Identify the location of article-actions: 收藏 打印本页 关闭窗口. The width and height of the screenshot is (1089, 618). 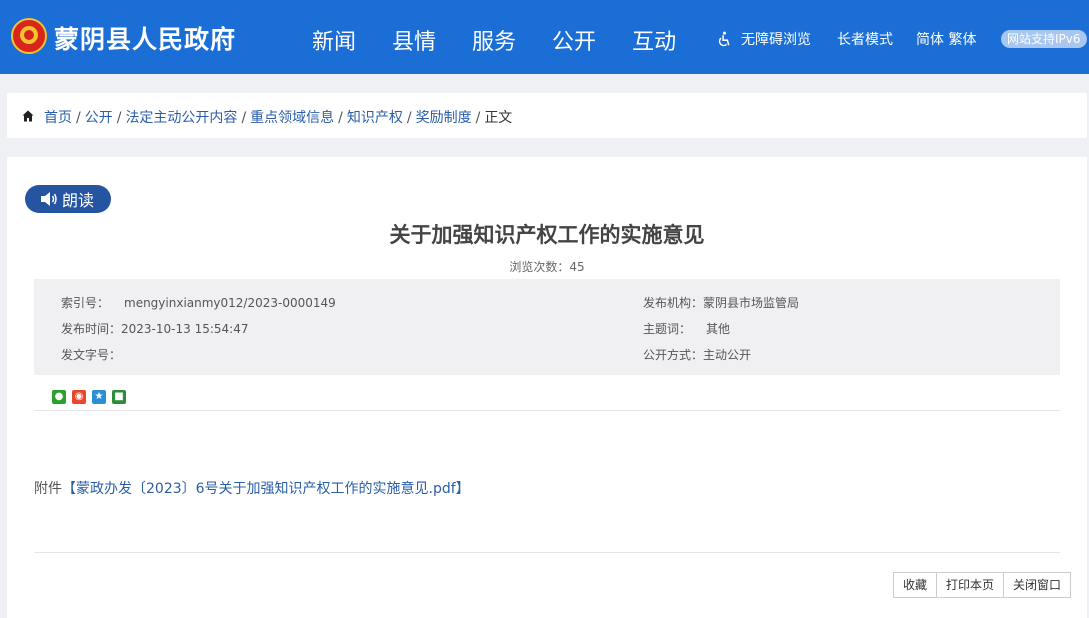
(982, 585).